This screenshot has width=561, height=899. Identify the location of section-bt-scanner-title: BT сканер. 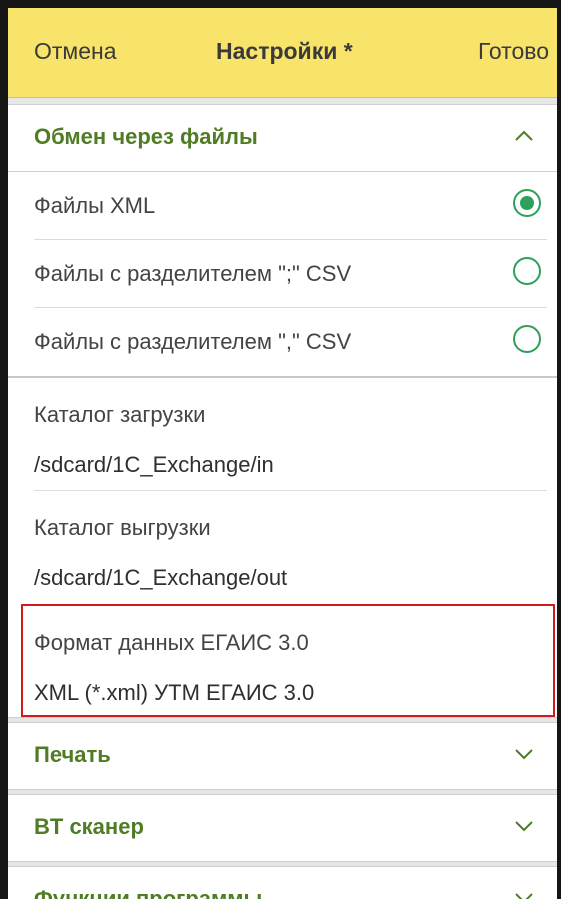
(89, 826).